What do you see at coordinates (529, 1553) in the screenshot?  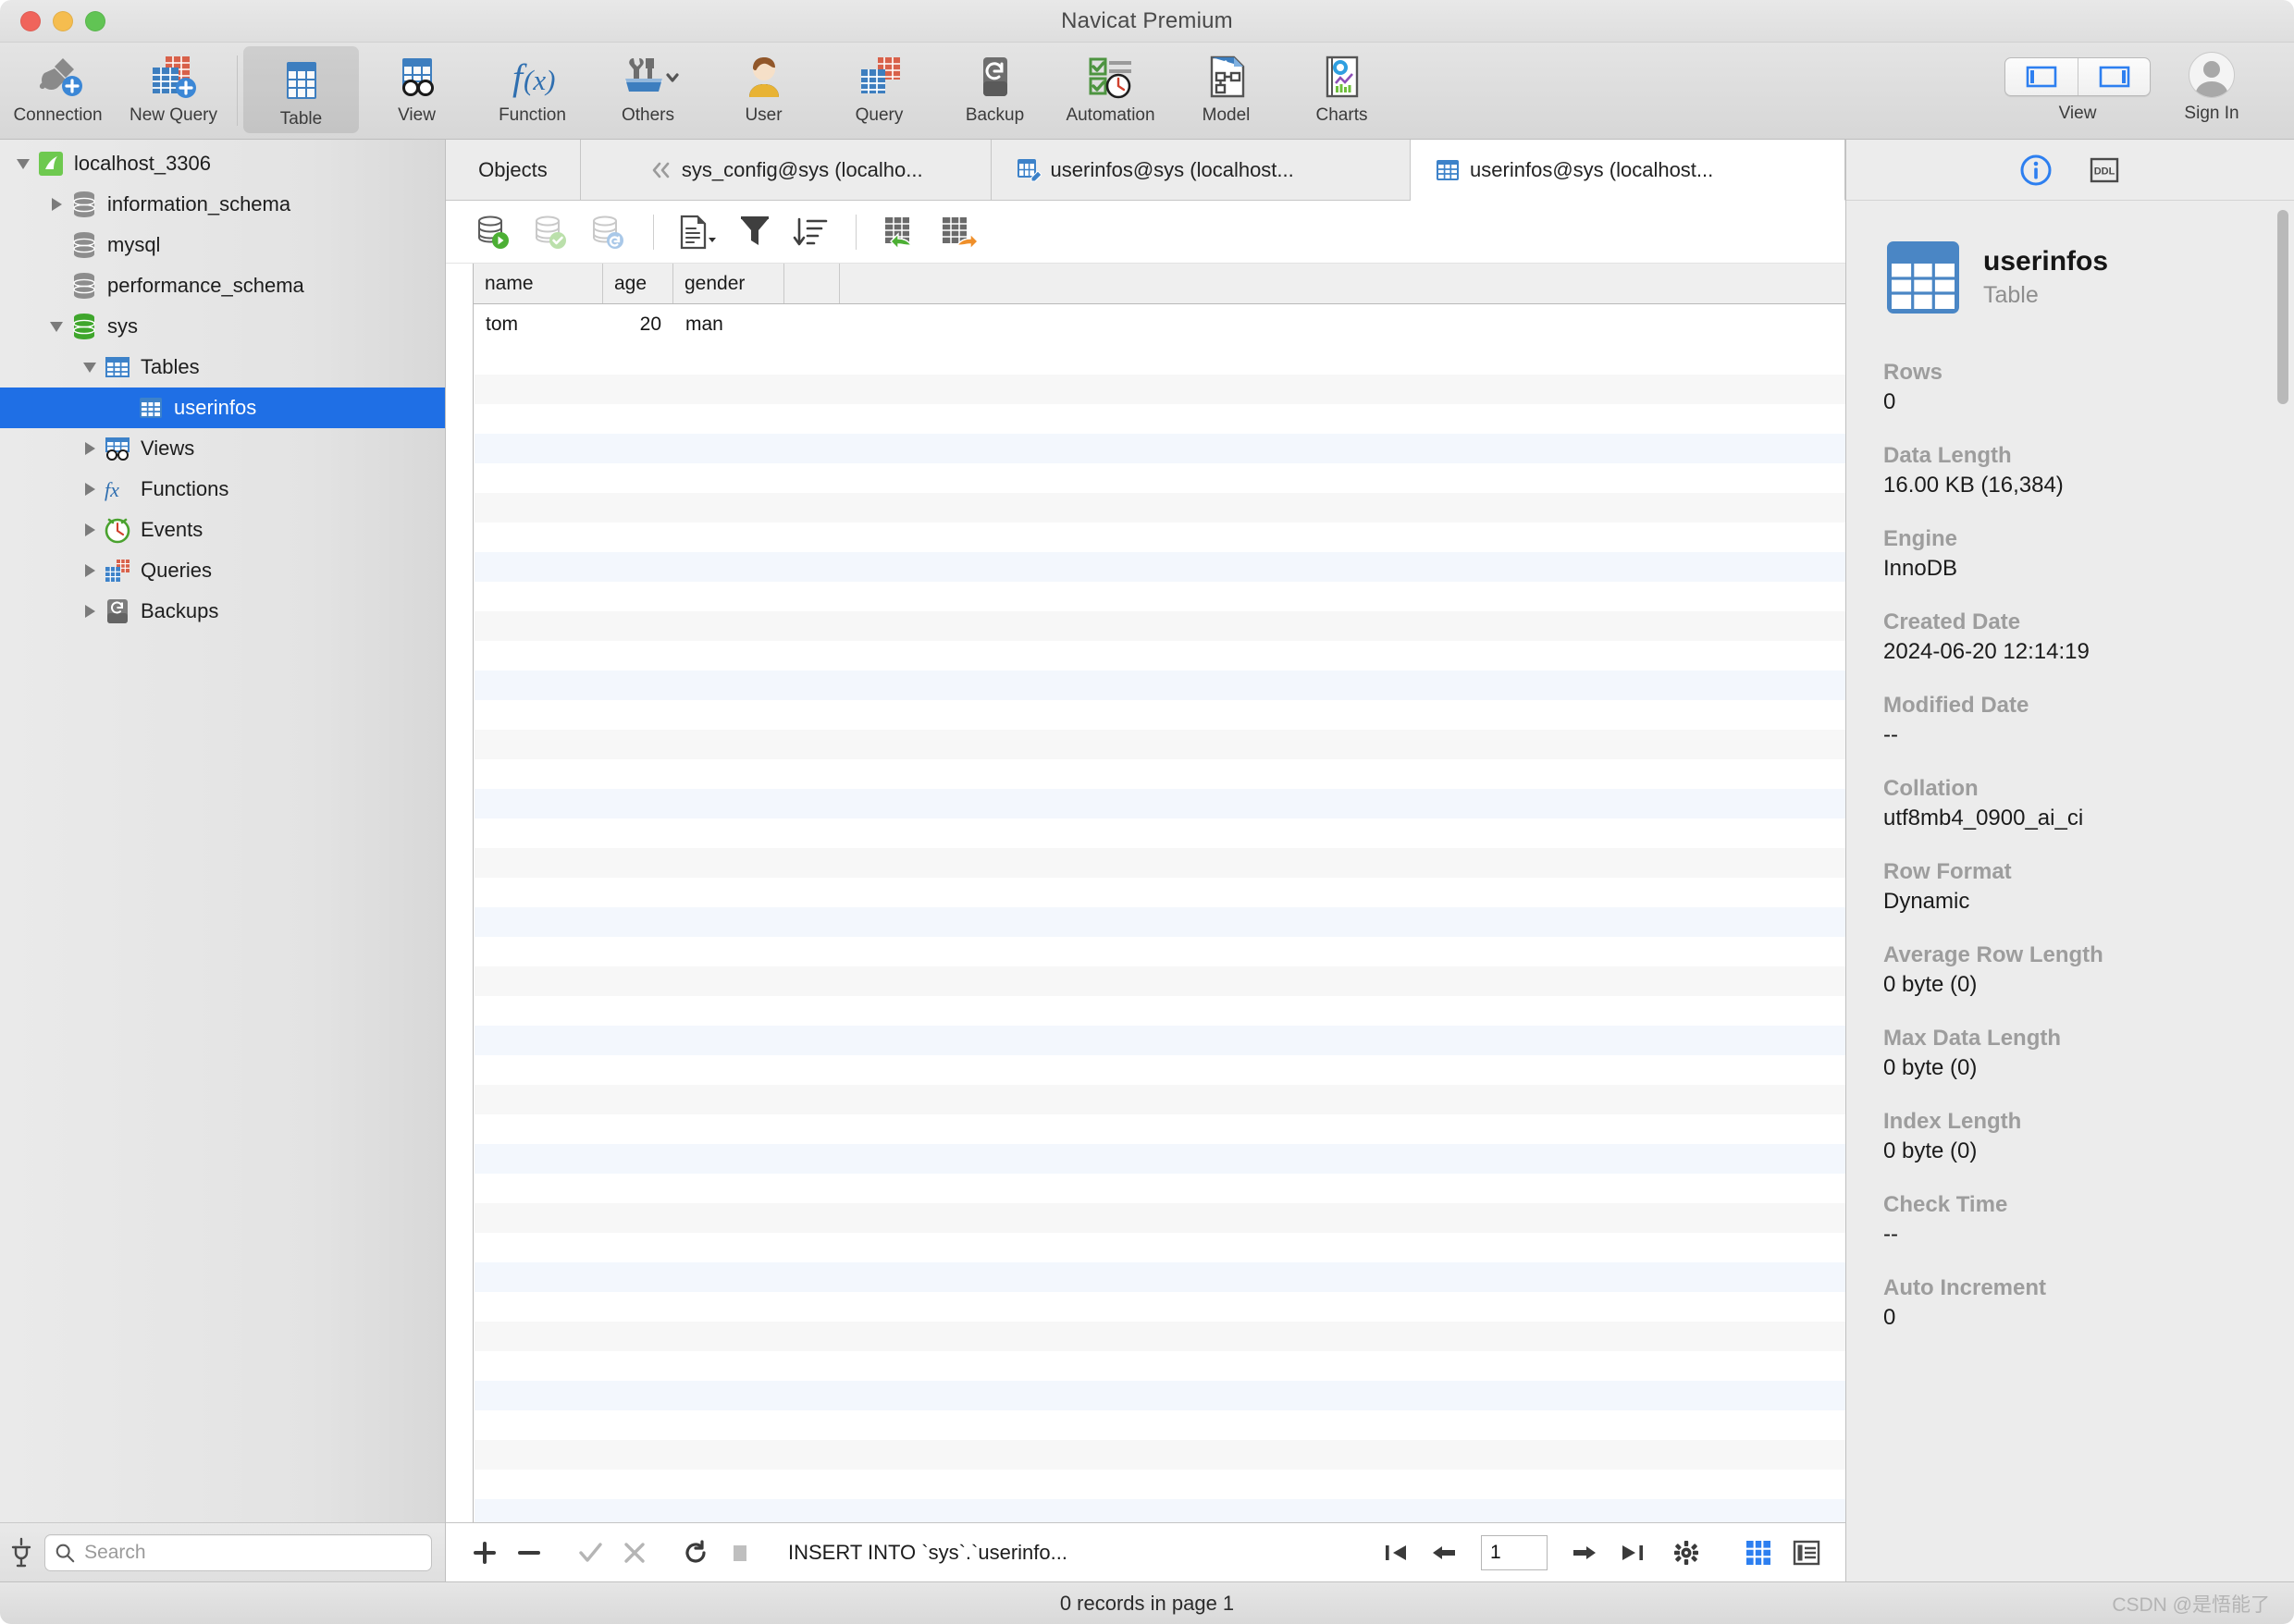 I see `delete-record-button` at bounding box center [529, 1553].